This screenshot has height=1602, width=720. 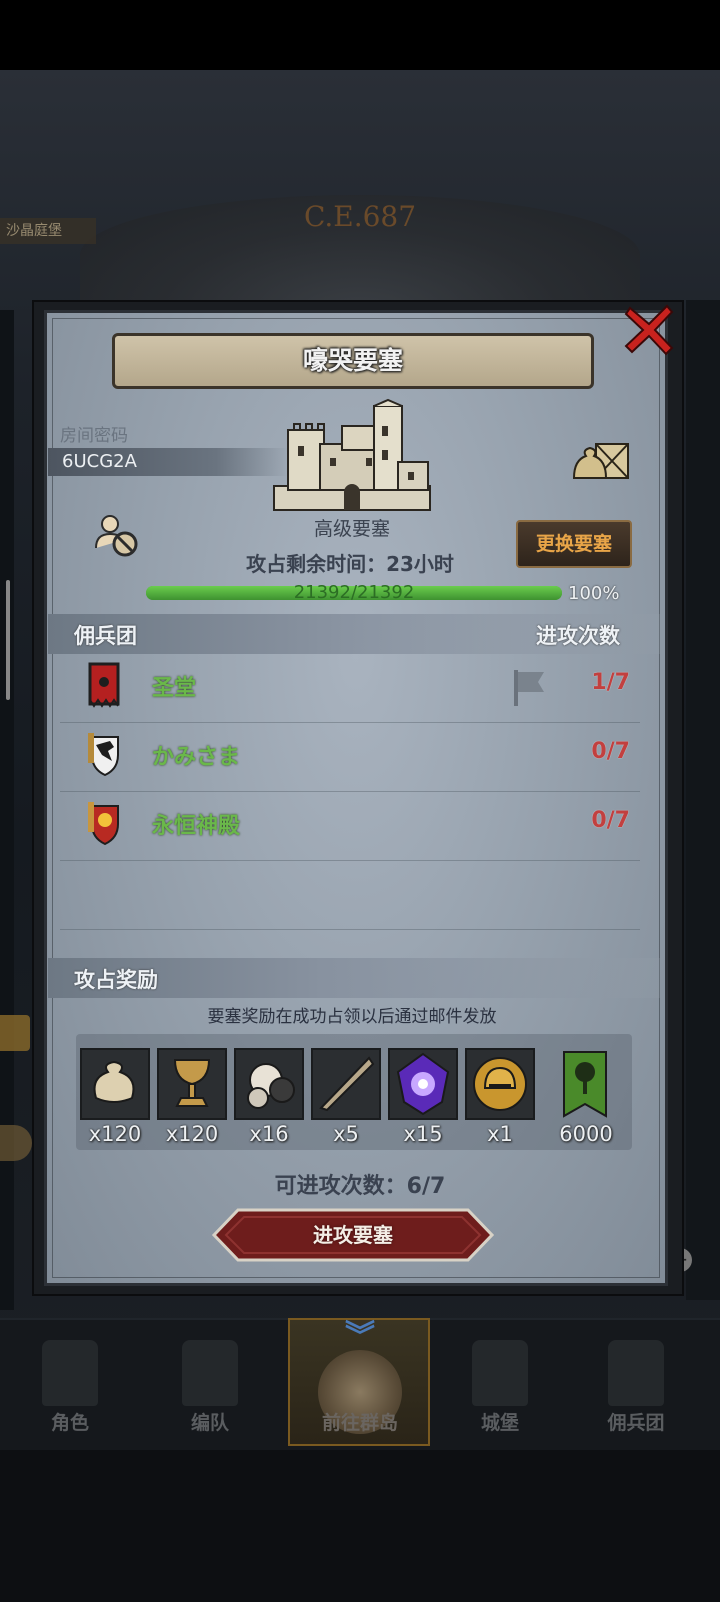 What do you see at coordinates (15, 1033) in the screenshot?
I see `side-tab` at bounding box center [15, 1033].